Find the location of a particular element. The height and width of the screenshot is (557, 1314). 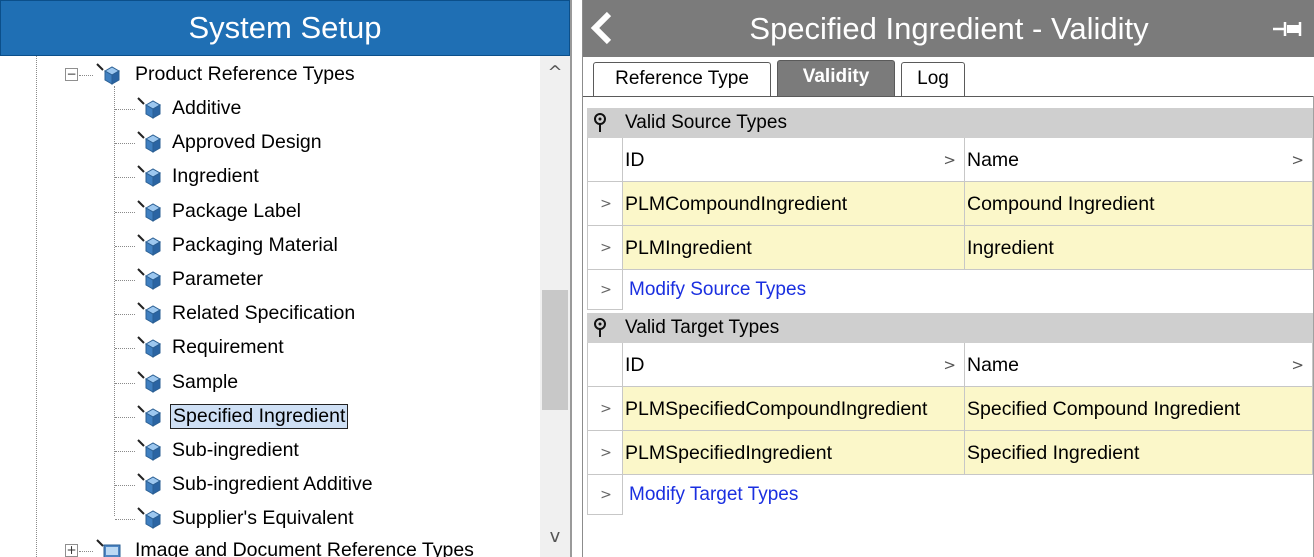

collapse-icon: − is located at coordinates (71, 74).